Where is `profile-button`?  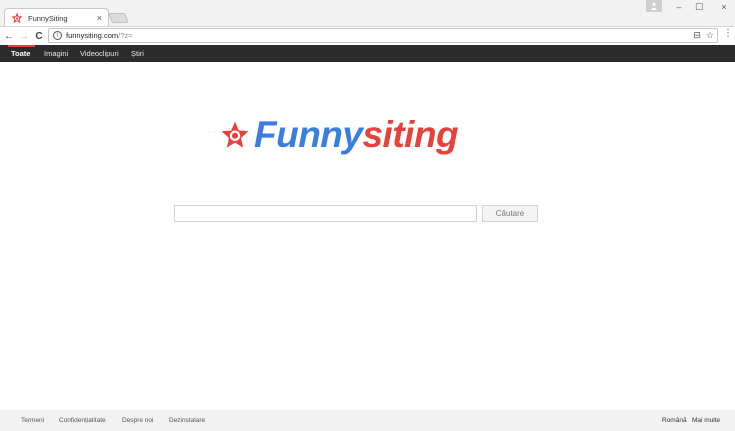 profile-button is located at coordinates (654, 6).